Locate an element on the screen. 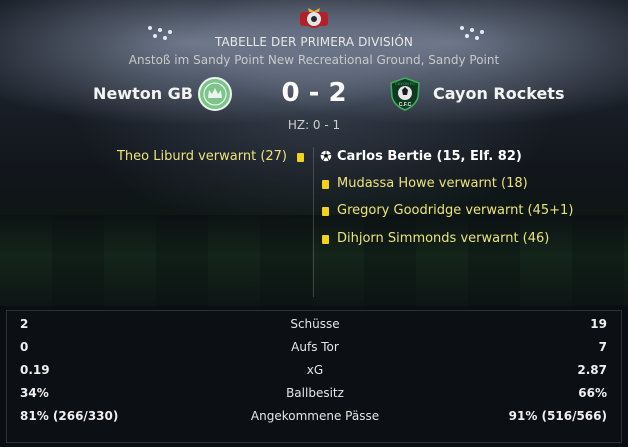 This screenshot has width=628, height=447. stat-away-value: 7 is located at coordinates (602, 347).